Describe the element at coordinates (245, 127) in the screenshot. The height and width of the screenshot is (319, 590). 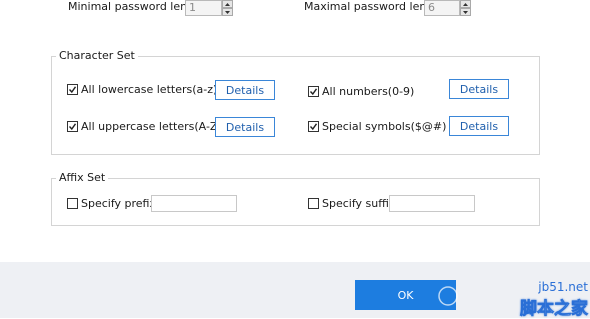
I see `uppercase-details-button: Details` at that location.